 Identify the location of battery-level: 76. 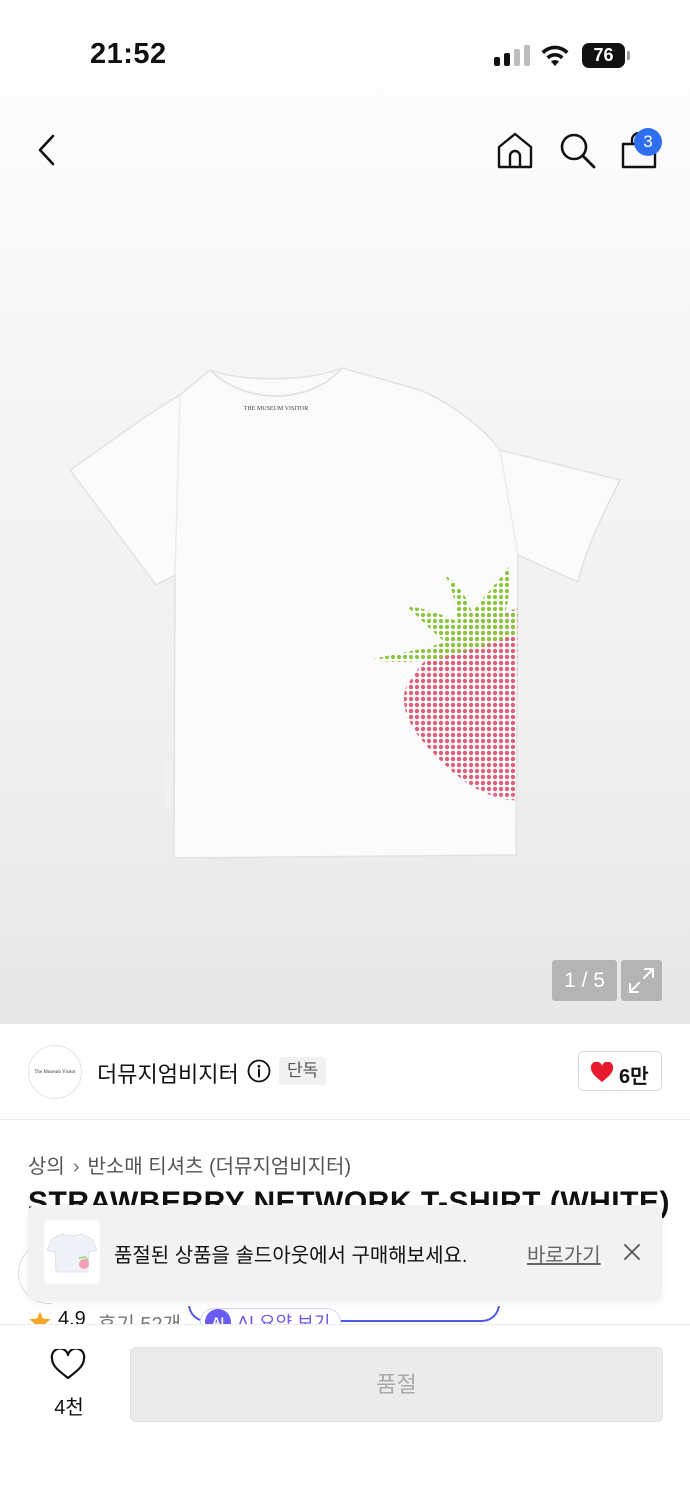
(603, 55).